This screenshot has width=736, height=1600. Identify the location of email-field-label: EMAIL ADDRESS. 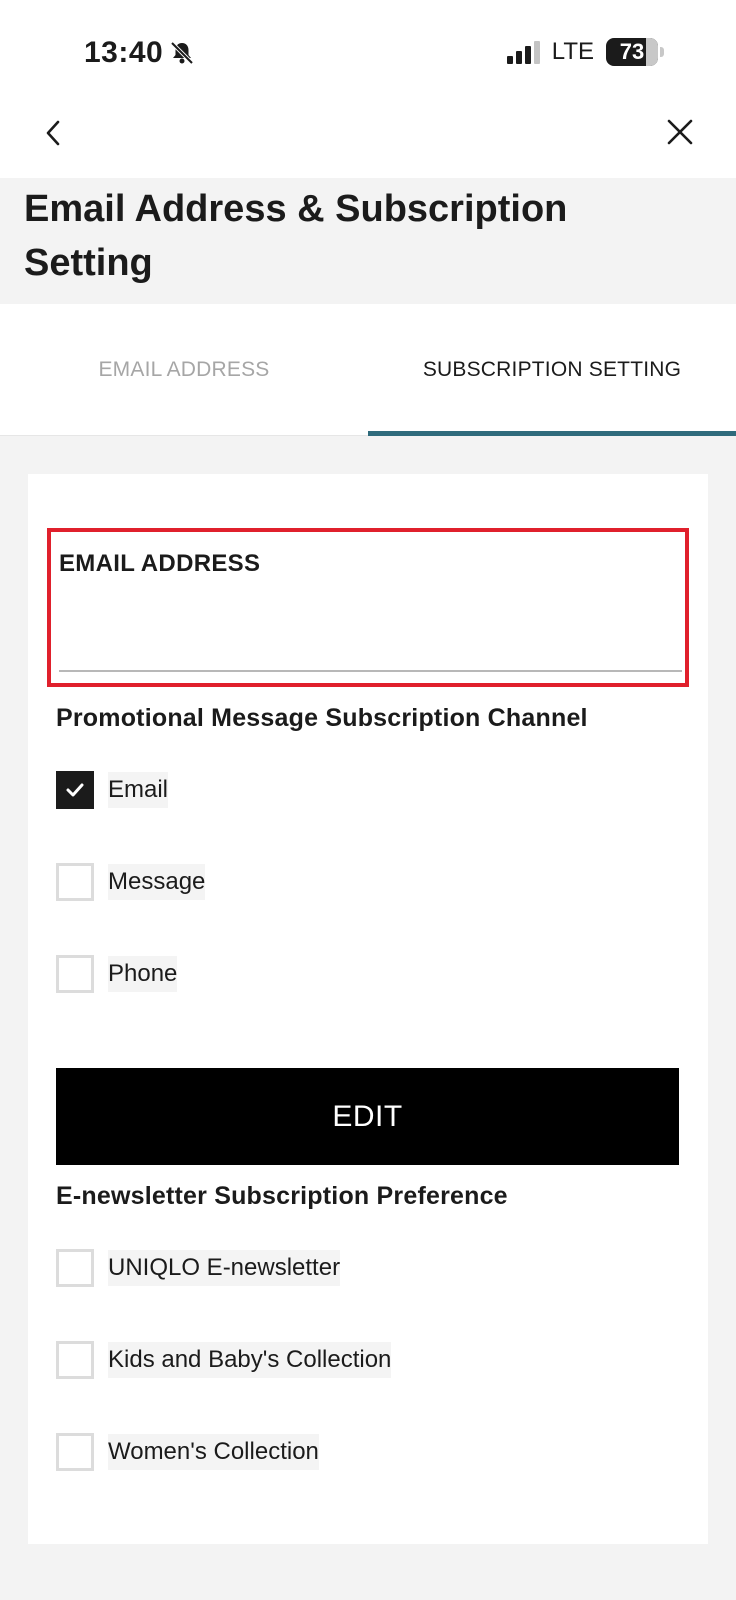
(160, 563).